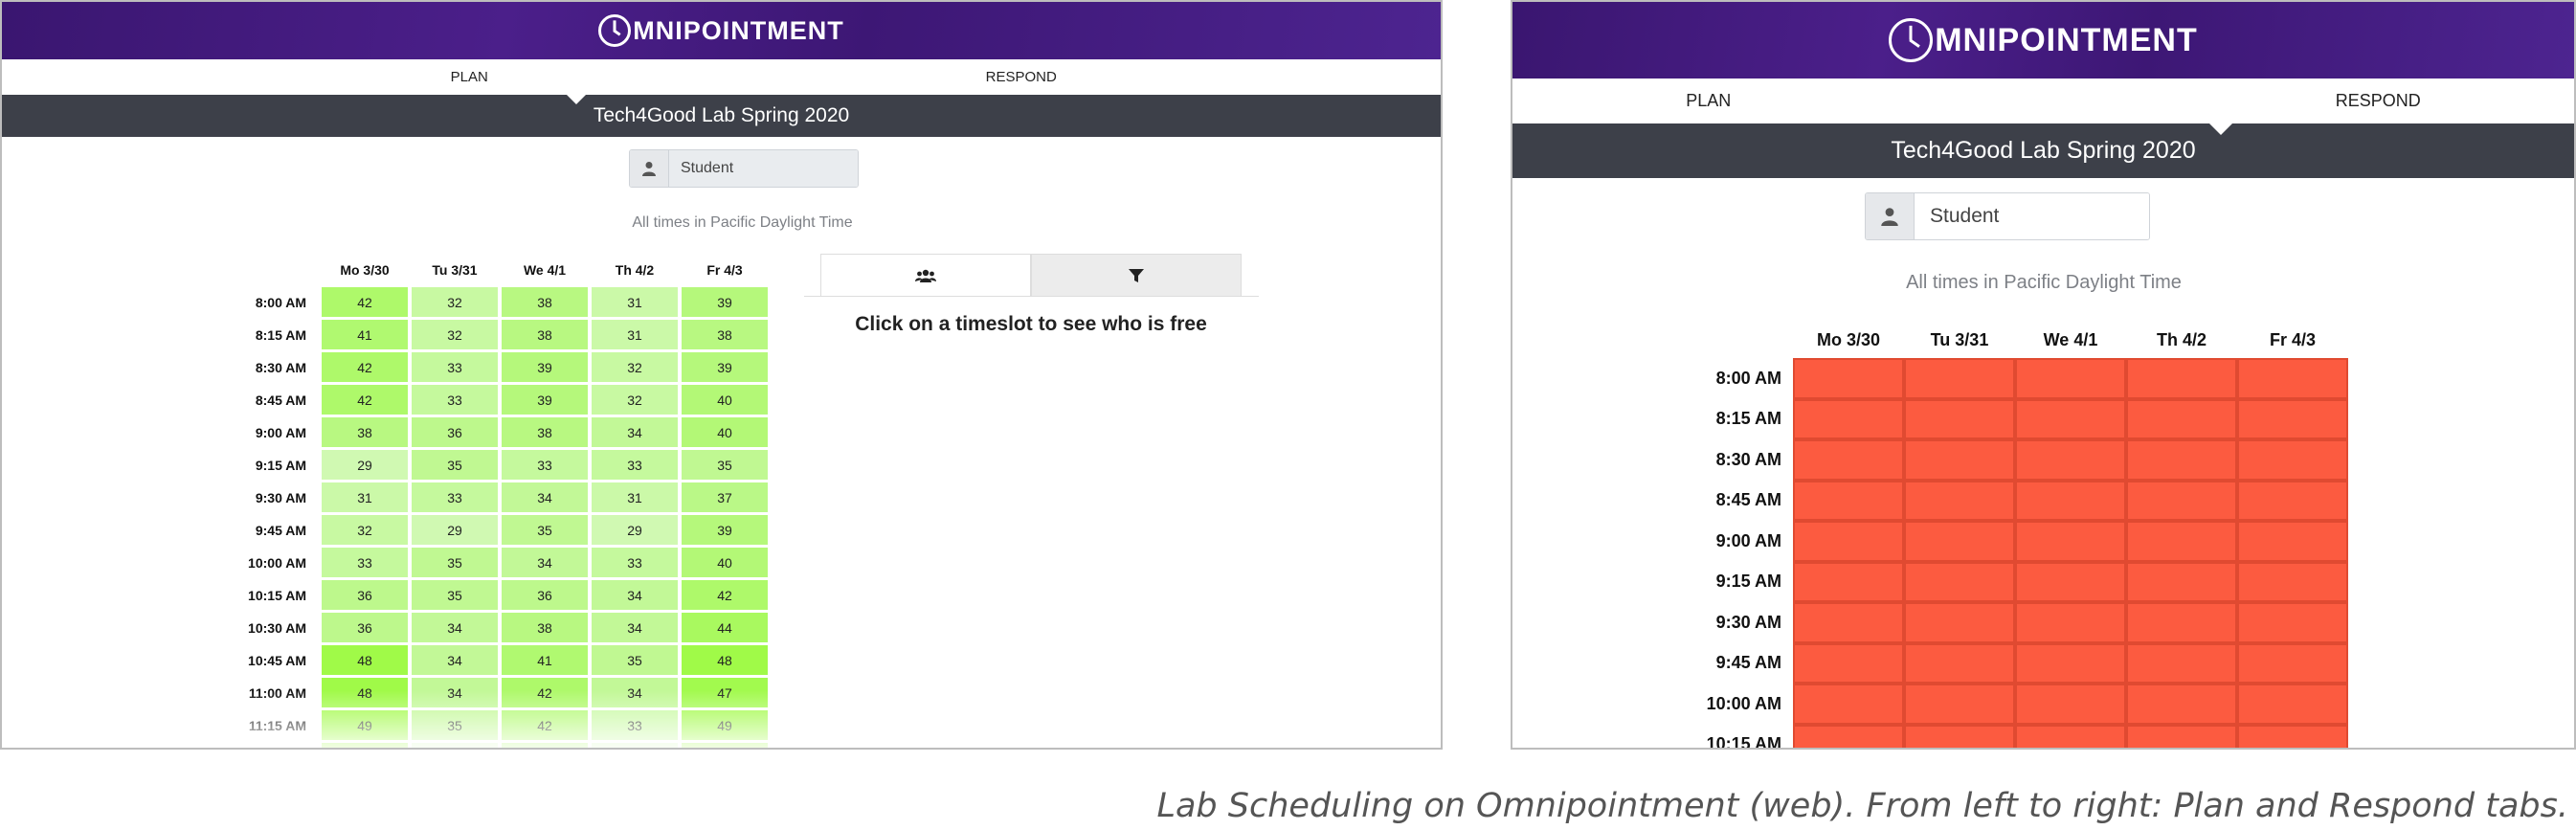  Describe the element at coordinates (926, 275) in the screenshot. I see `tab-people` at that location.